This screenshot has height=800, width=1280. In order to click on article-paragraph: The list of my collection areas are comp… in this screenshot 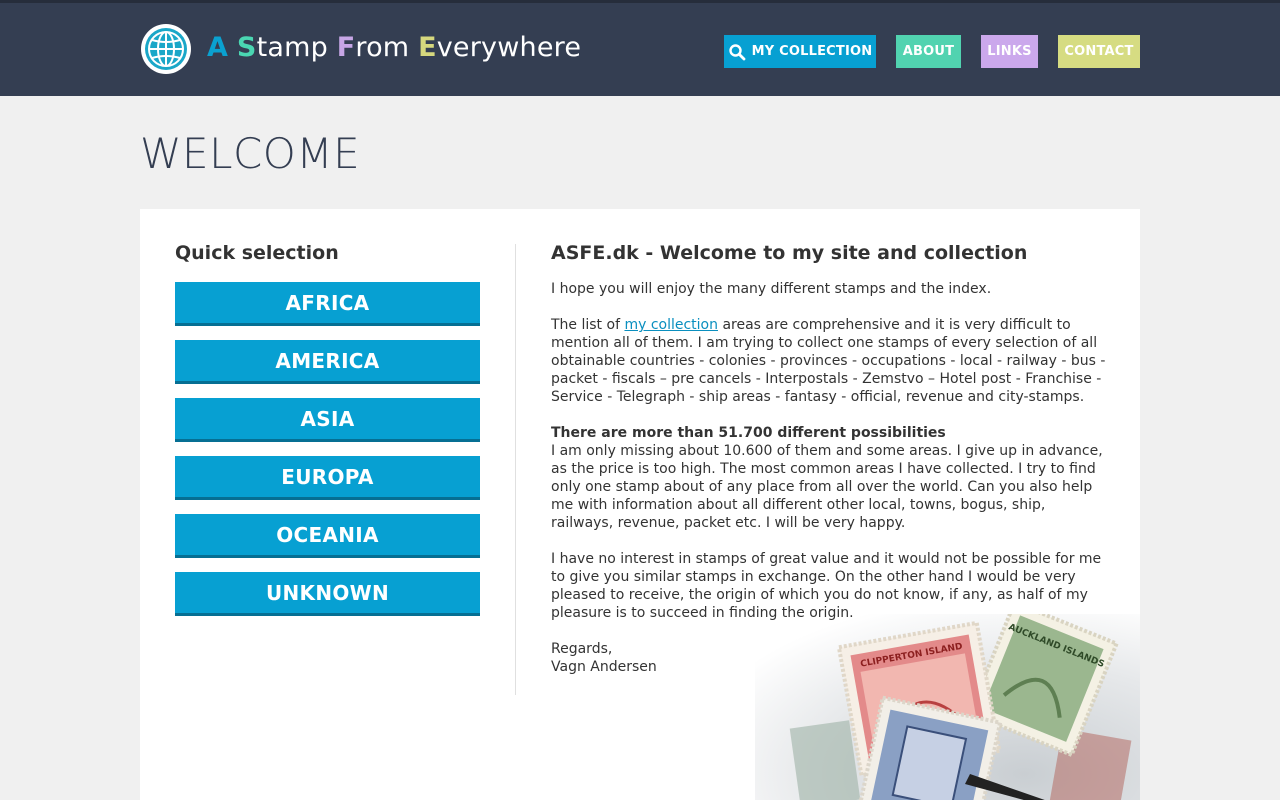, I will do `click(831, 361)`.